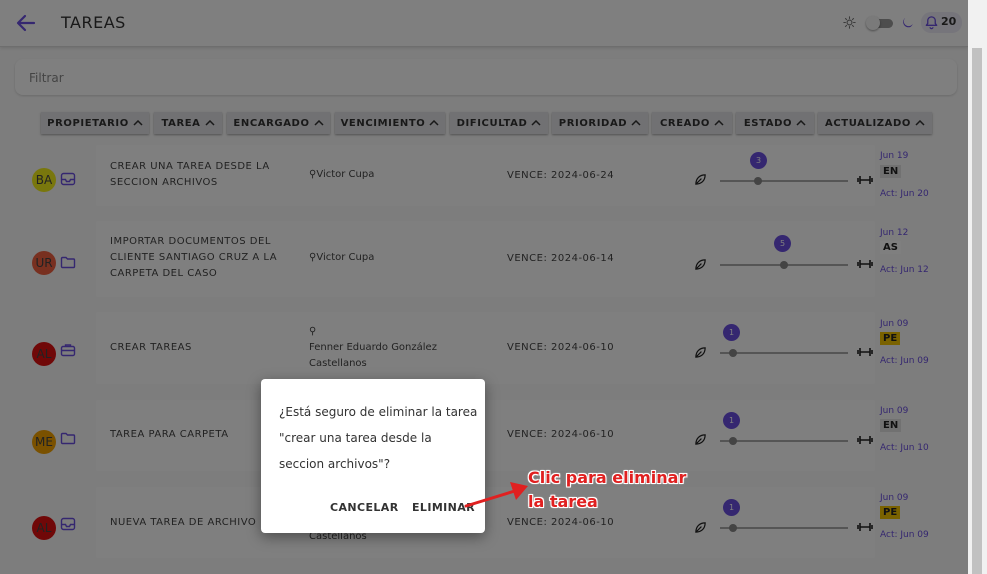  What do you see at coordinates (607, 477) in the screenshot?
I see `annotation-line-1: Clic para eliminar` at bounding box center [607, 477].